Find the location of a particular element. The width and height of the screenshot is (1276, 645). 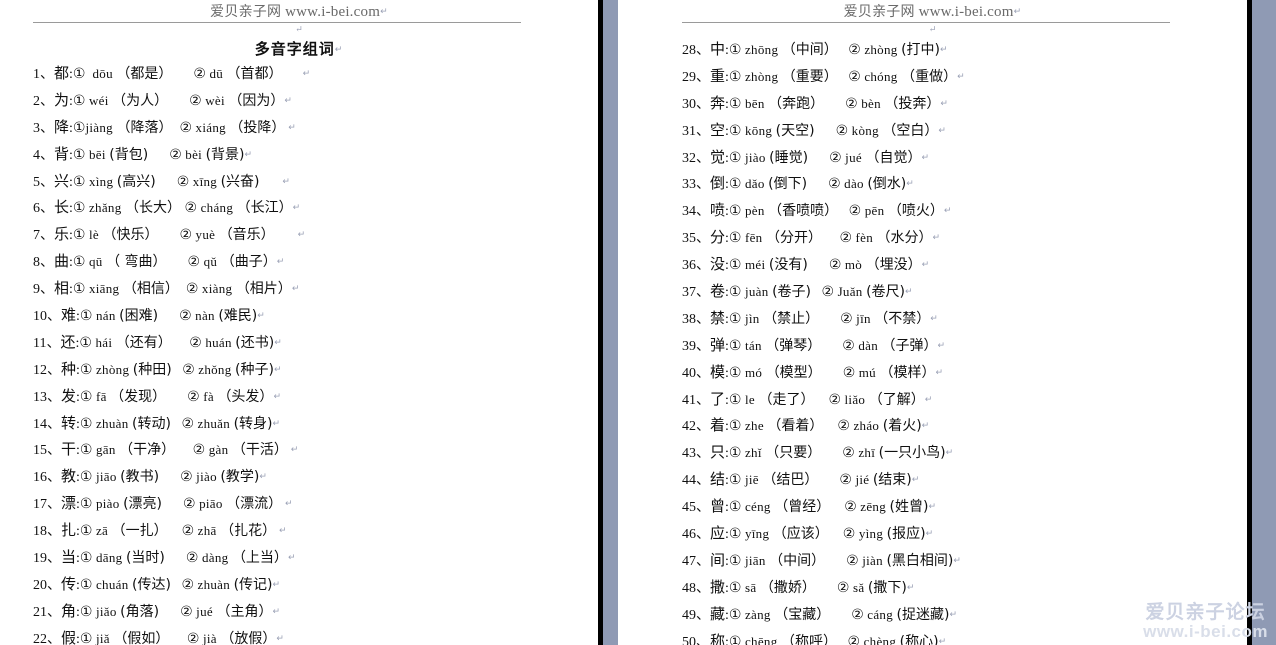

entry-number: 39、 is located at coordinates (696, 346).